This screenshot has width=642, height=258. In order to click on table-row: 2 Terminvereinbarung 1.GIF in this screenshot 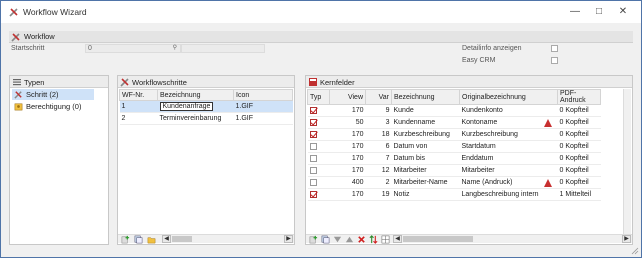, I will do `click(206, 118)`.